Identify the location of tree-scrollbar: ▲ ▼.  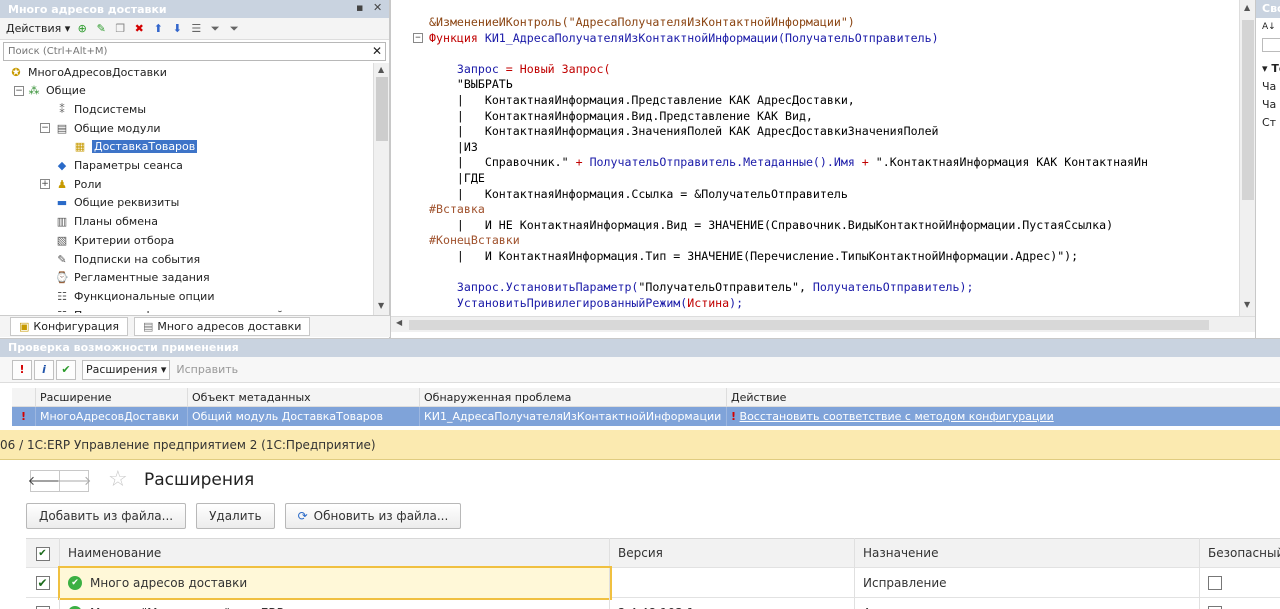
(381, 189).